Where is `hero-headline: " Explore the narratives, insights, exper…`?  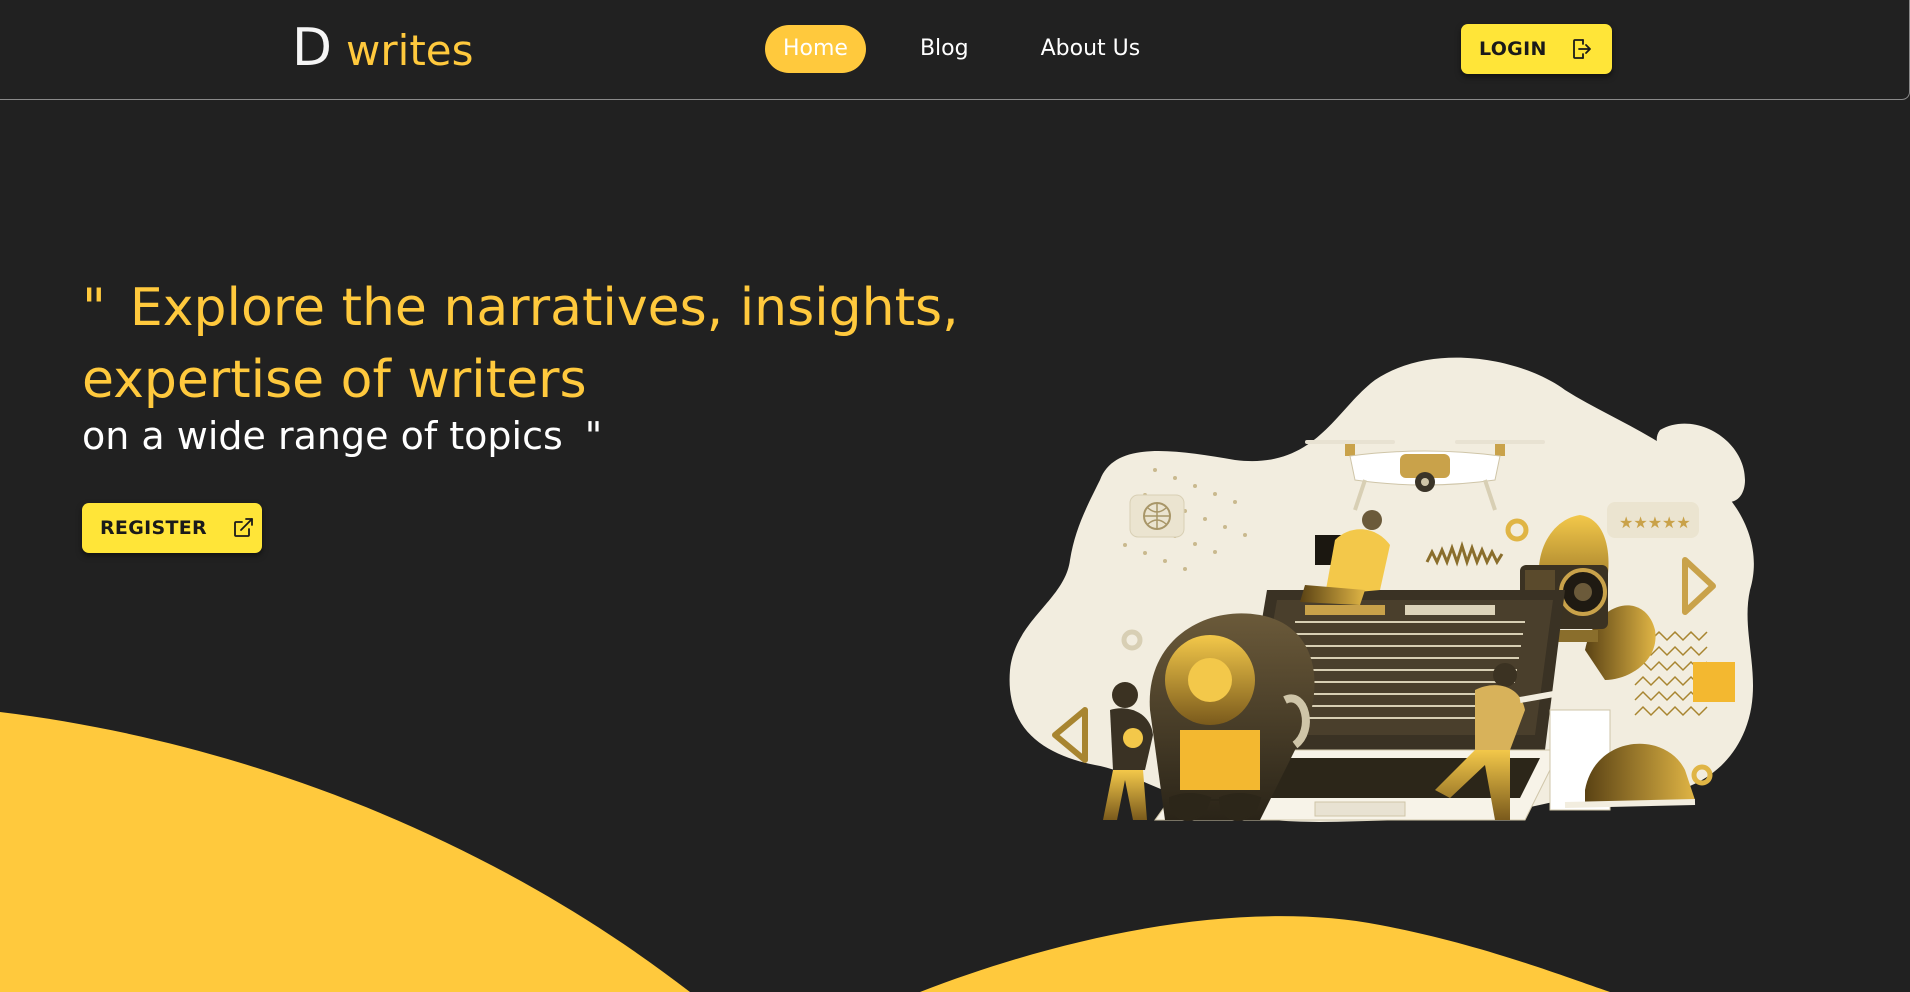 hero-headline: " Explore the narratives, insights, exper… is located at coordinates (532, 344).